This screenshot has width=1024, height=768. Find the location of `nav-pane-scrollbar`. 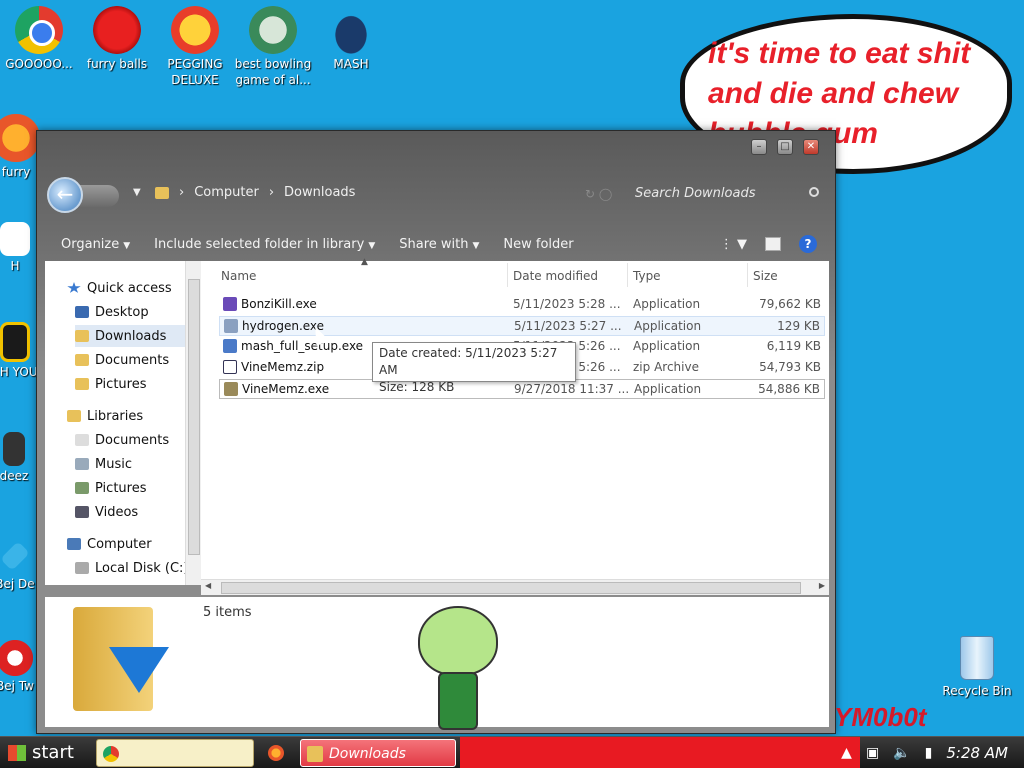

nav-pane-scrollbar is located at coordinates (193, 423).